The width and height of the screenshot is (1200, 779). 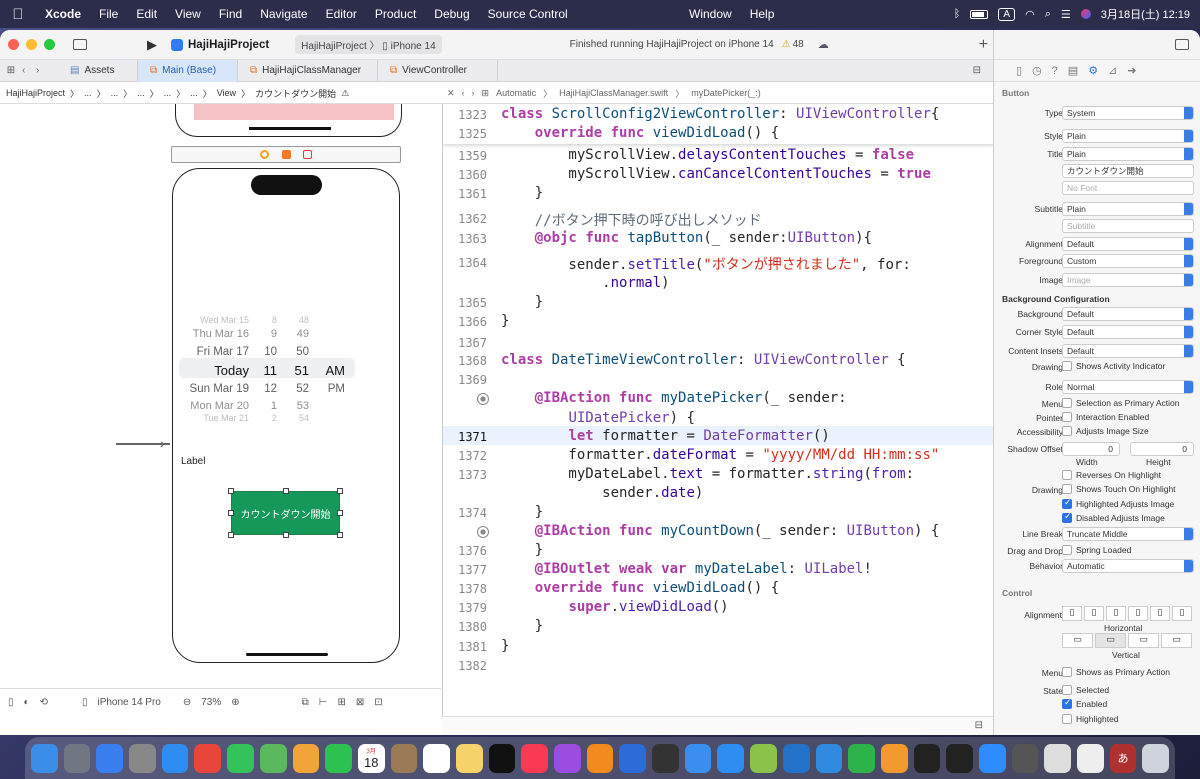 What do you see at coordinates (829, 758) in the screenshot?
I see `keynote-icon` at bounding box center [829, 758].